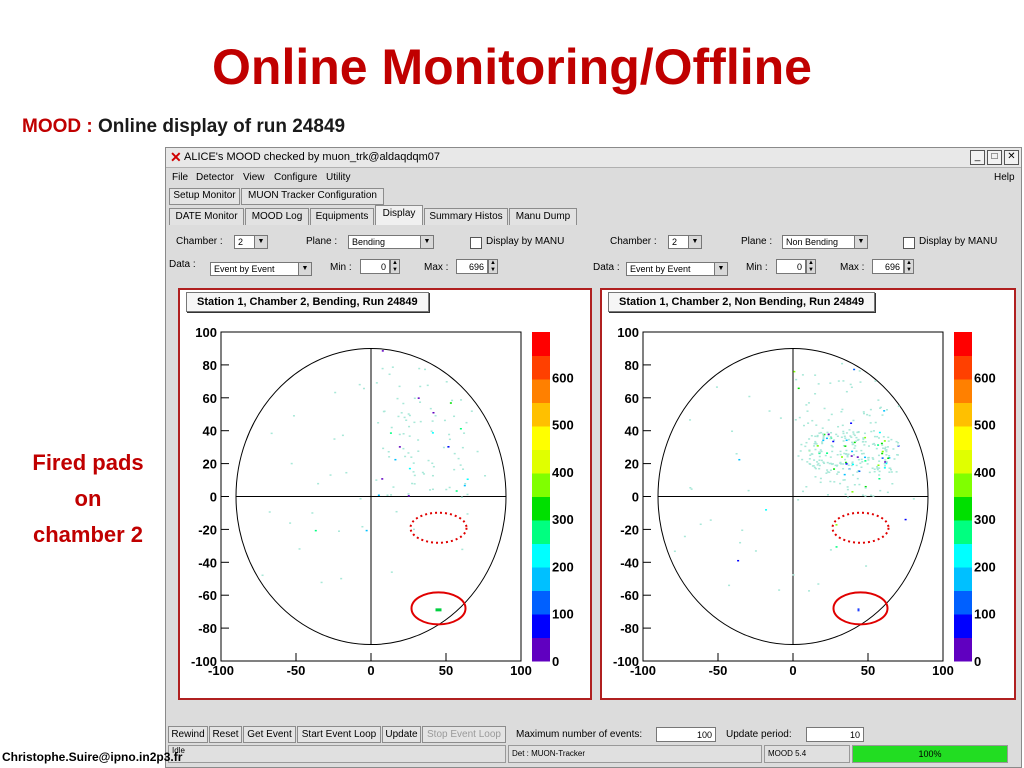 The image size is (1024, 768). I want to click on muon-tracker-config-button: MUON Tracker Configuration, so click(312, 196).